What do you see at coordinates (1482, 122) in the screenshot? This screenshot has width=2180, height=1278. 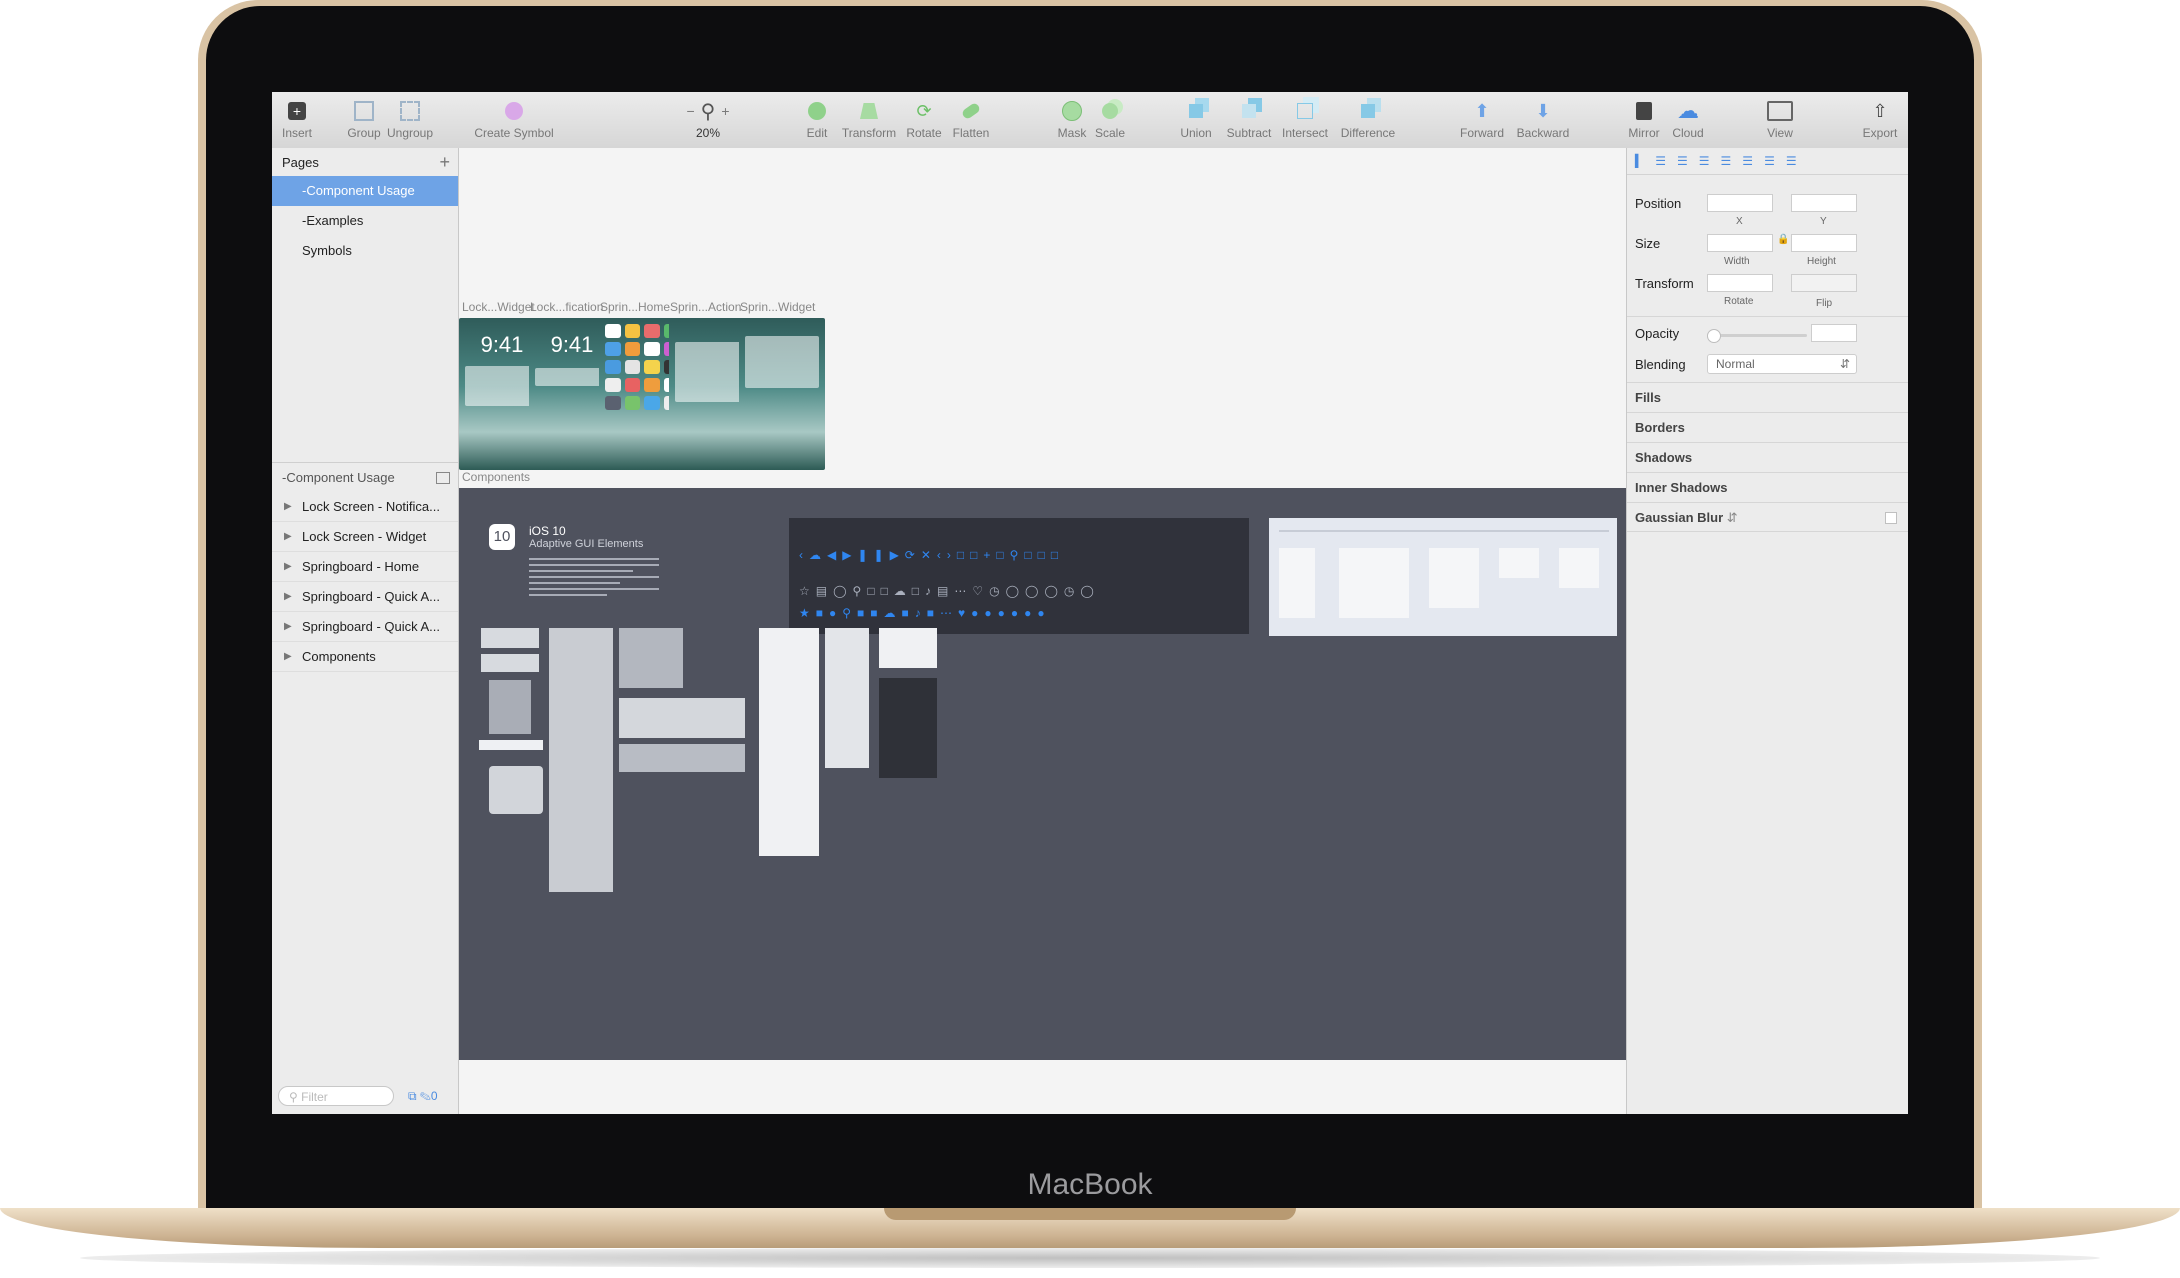 I see `forward-button: ⬆ Forward` at bounding box center [1482, 122].